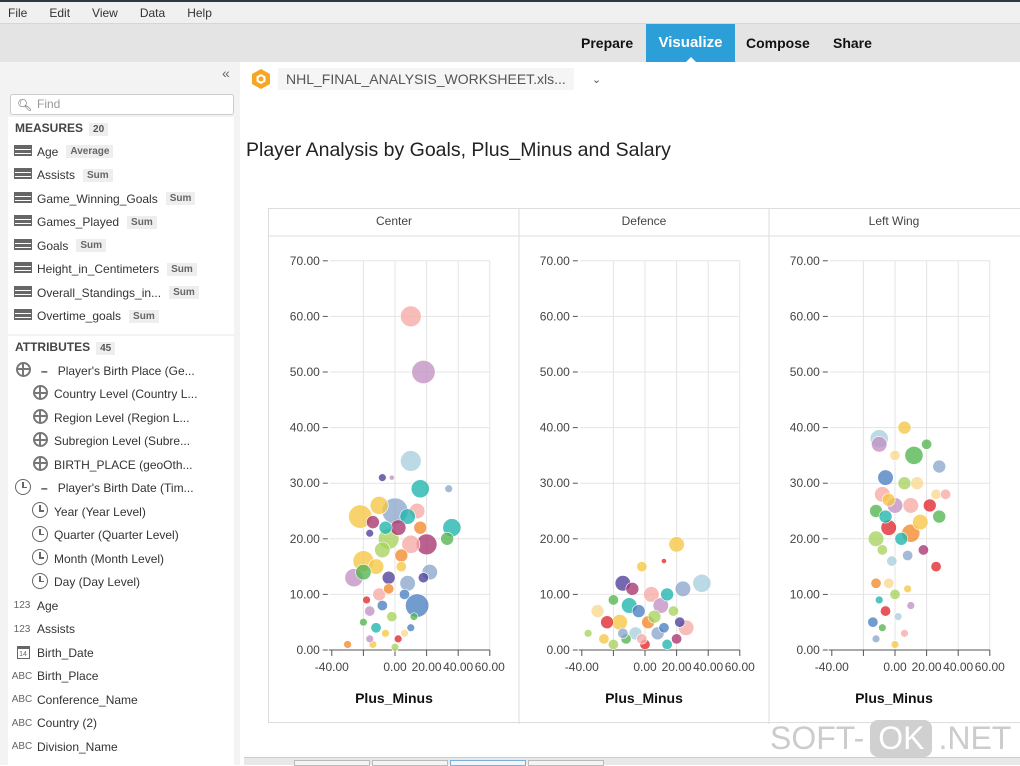  What do you see at coordinates (121, 176) in the screenshot?
I see `measure-item: Assists Sum` at bounding box center [121, 176].